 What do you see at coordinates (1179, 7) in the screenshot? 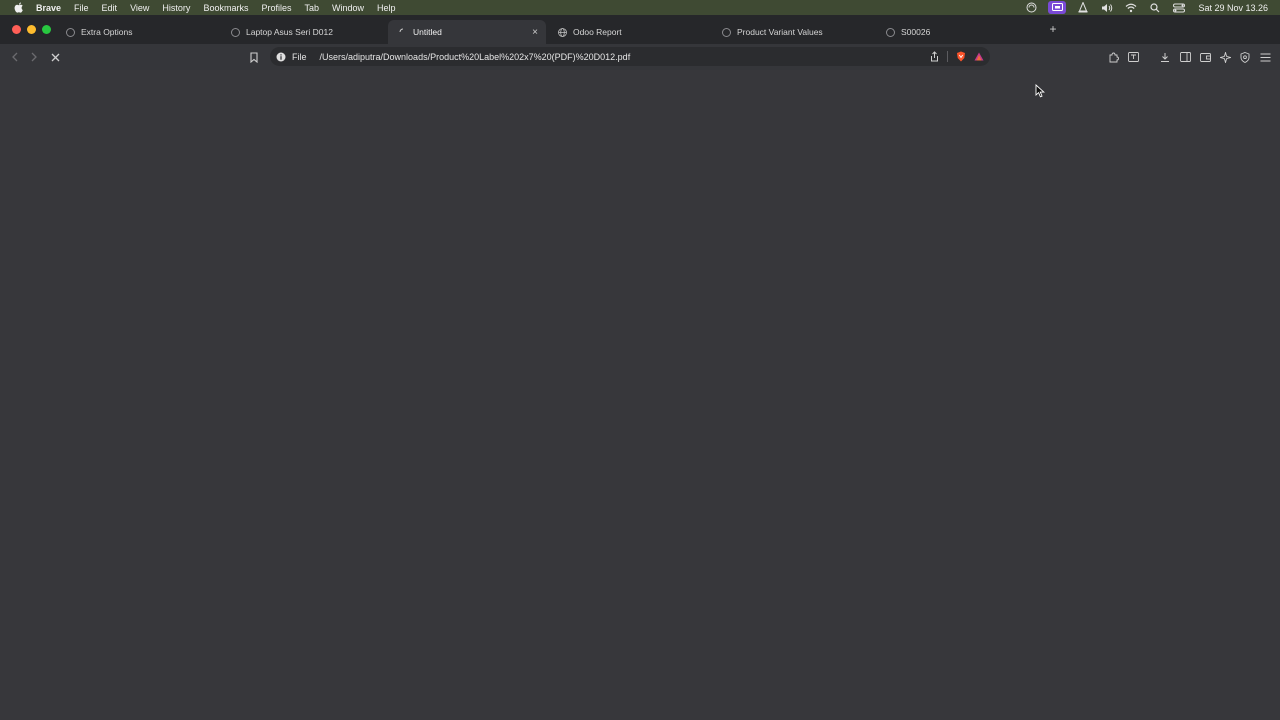
I see `control-center-icon` at bounding box center [1179, 7].